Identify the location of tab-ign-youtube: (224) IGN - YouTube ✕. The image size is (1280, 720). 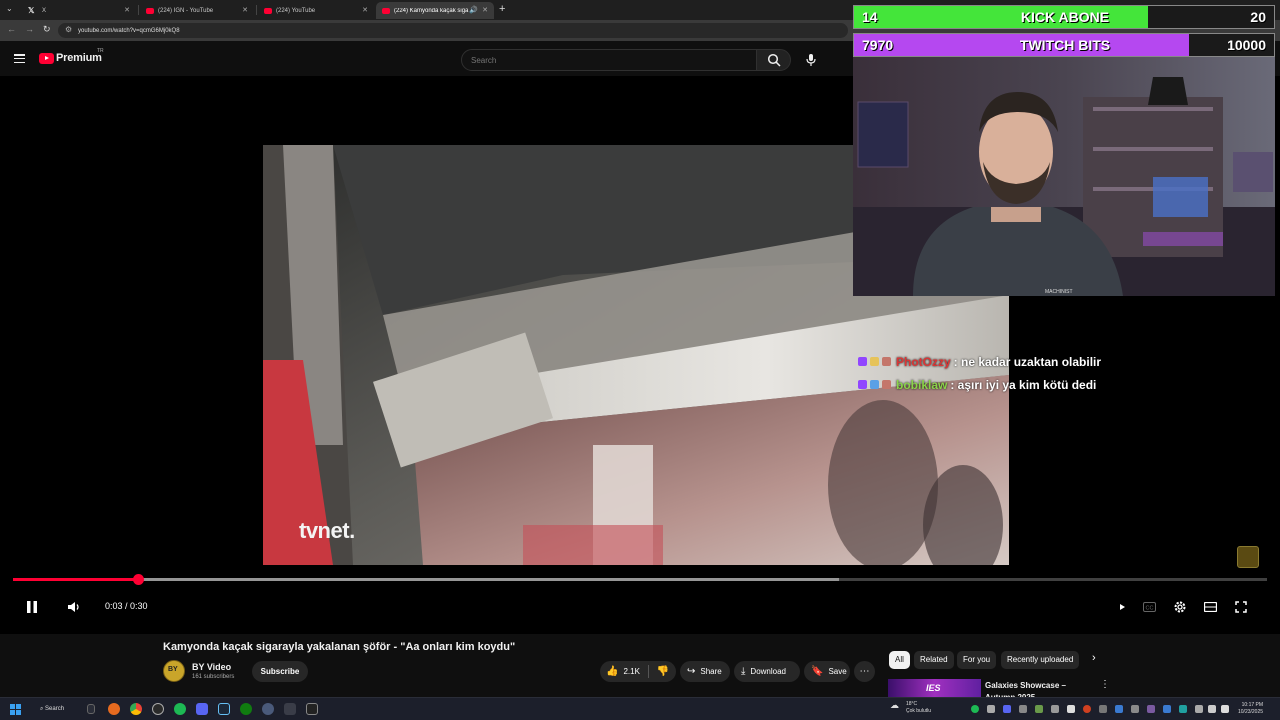
(197, 10).